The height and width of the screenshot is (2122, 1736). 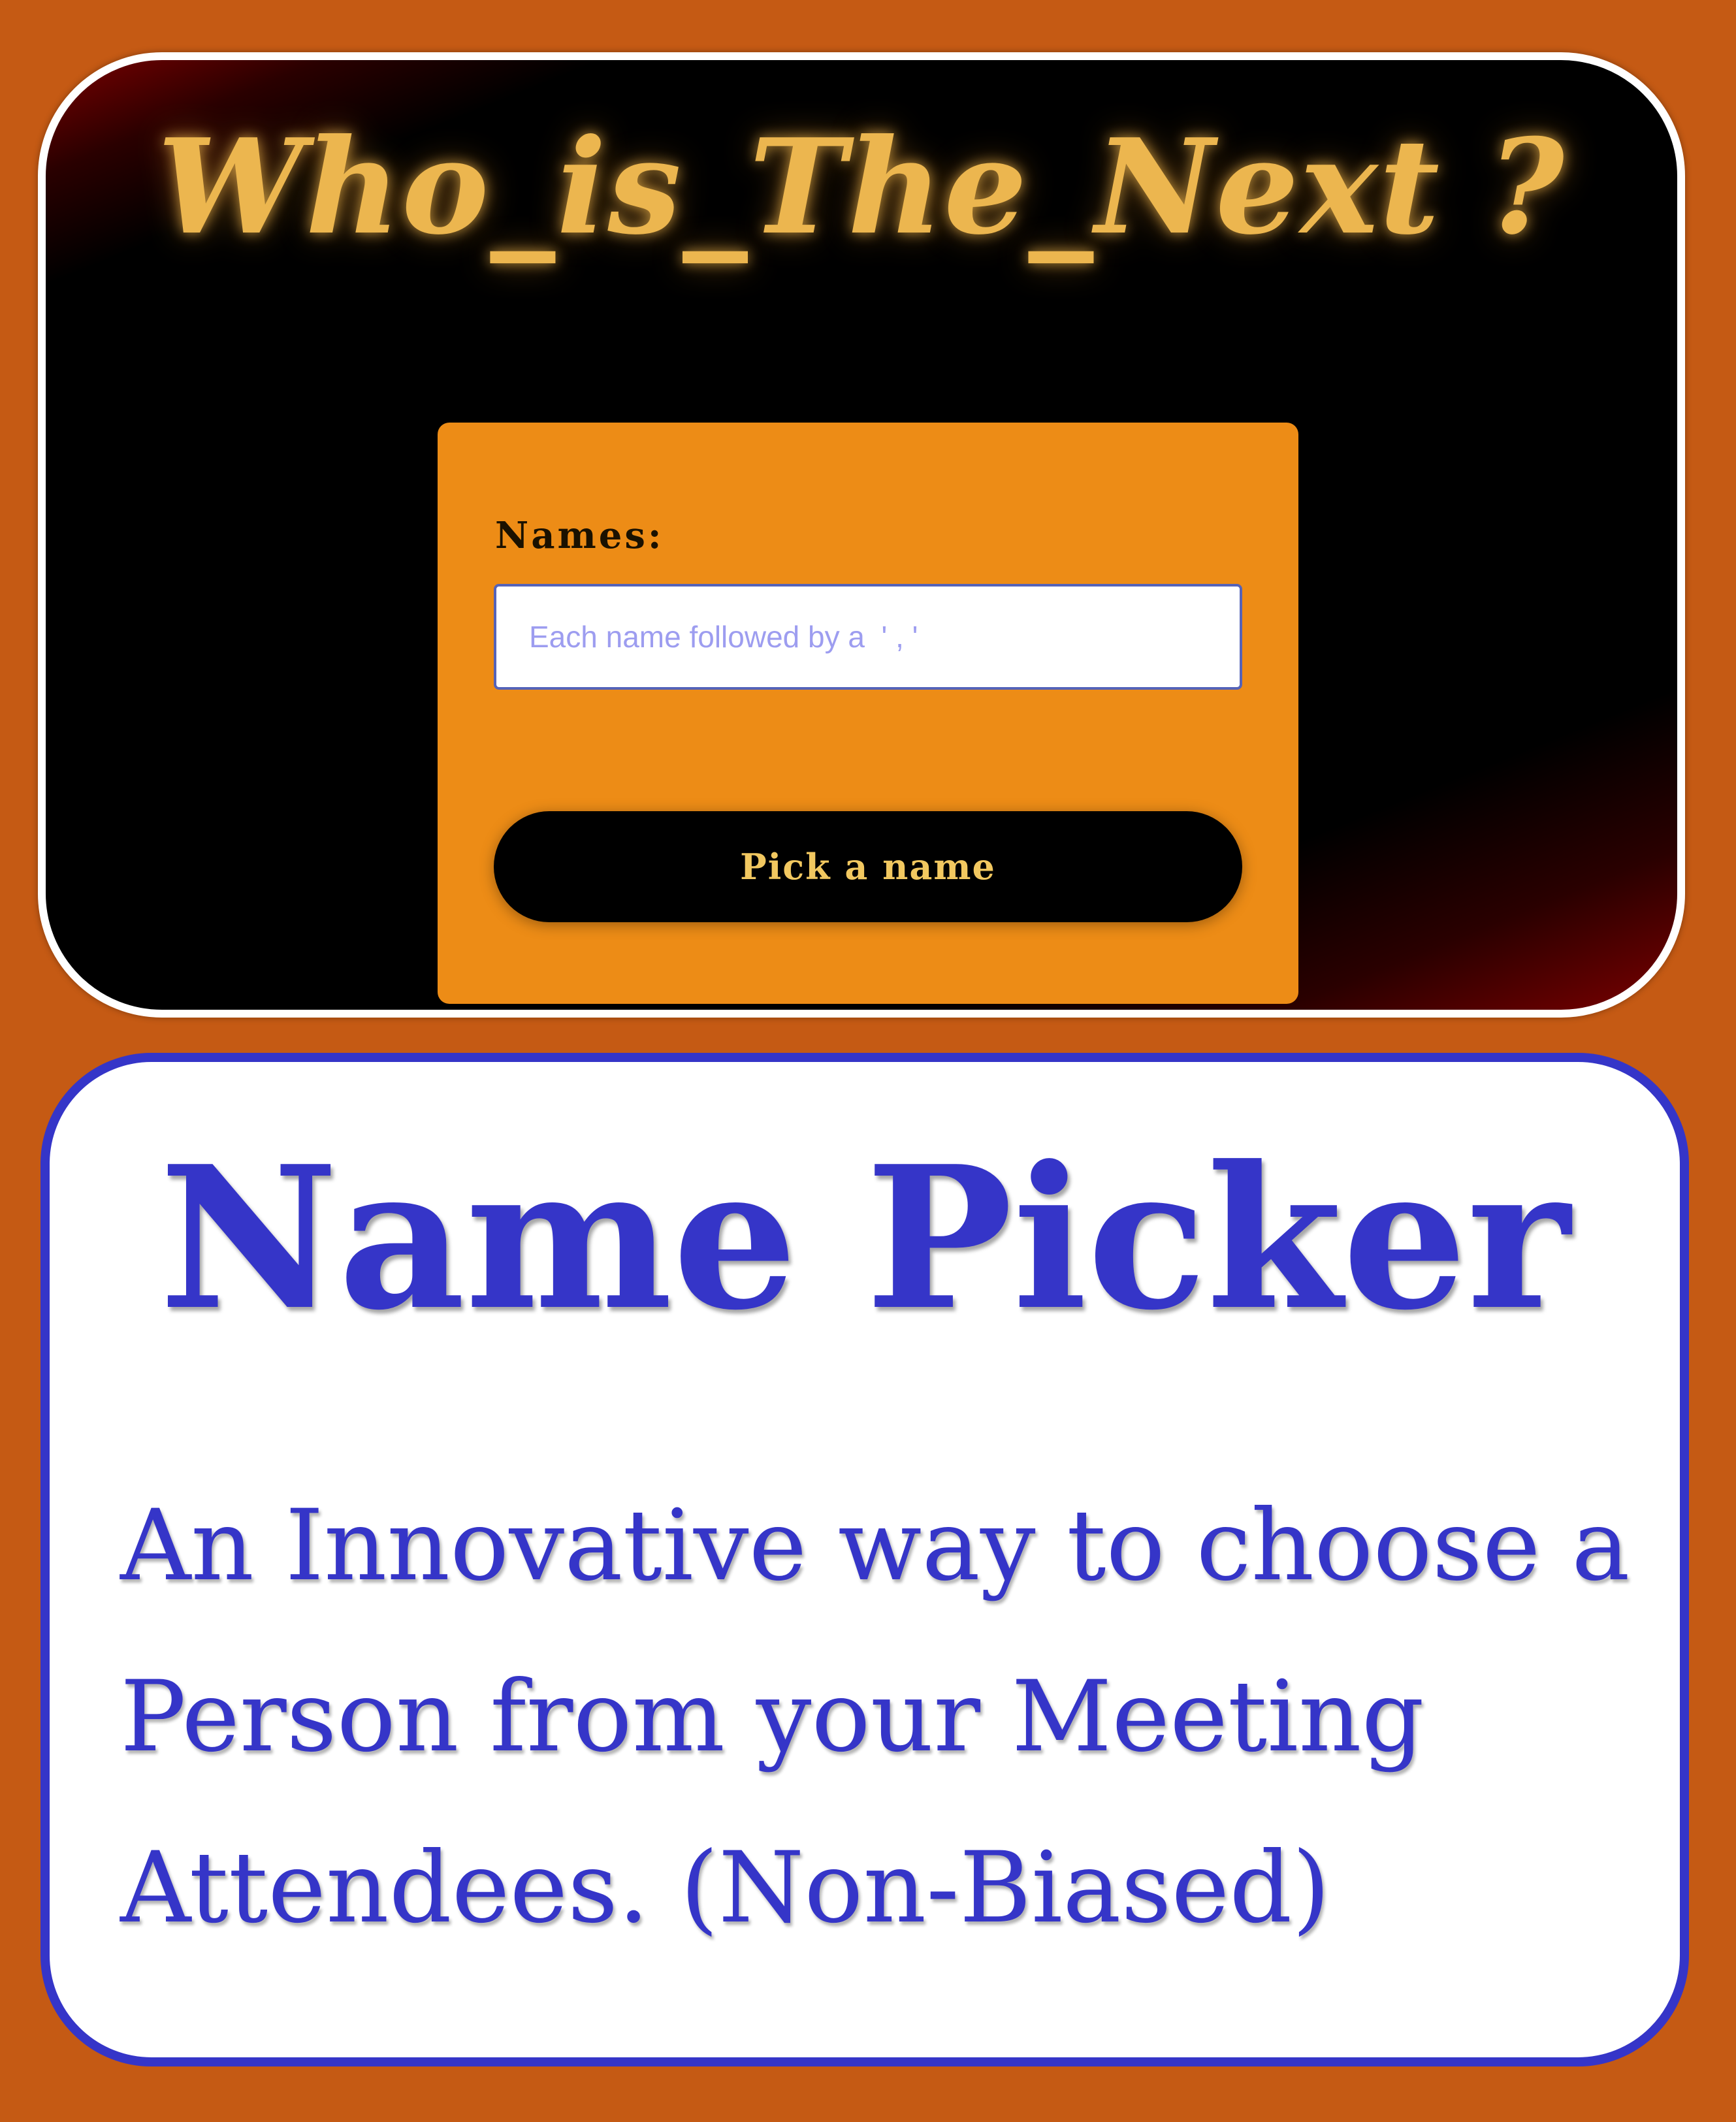 What do you see at coordinates (868, 637) in the screenshot?
I see `names-input` at bounding box center [868, 637].